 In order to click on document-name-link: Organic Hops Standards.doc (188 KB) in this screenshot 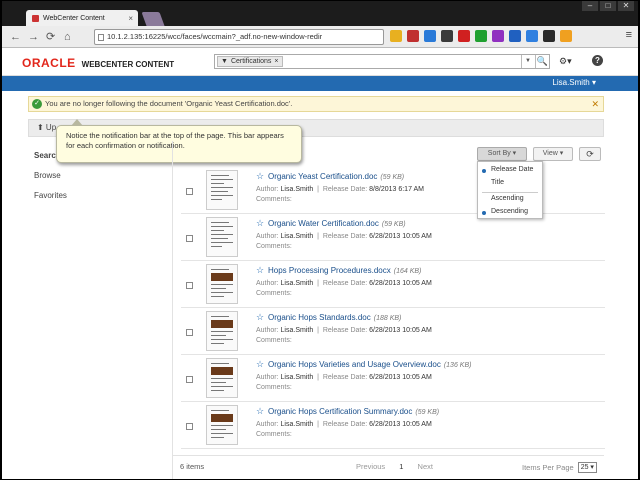, I will do `click(334, 317)`.